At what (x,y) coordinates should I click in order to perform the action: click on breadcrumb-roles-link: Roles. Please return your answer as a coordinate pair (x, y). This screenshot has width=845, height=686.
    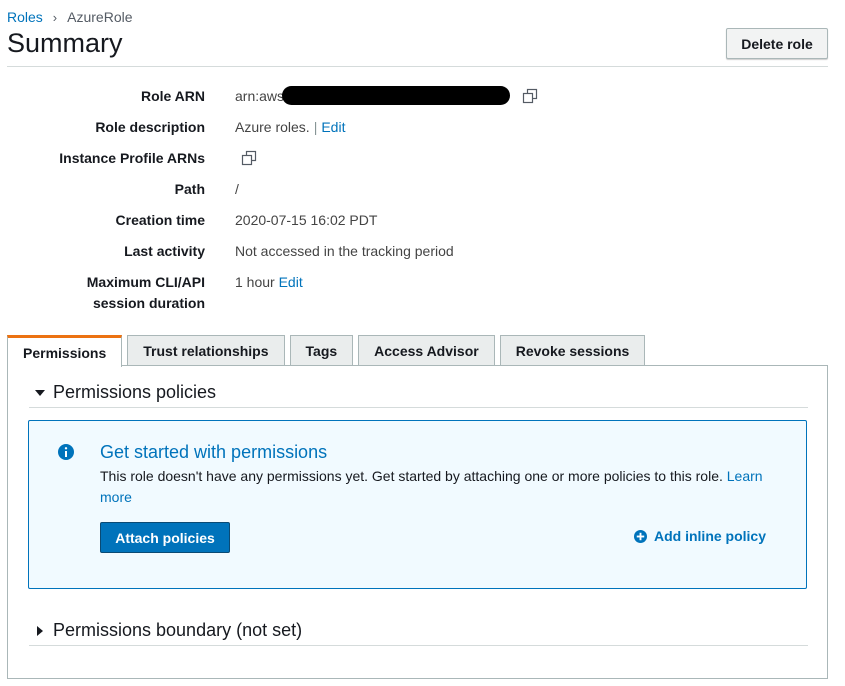
    Looking at the image, I should click on (25, 17).